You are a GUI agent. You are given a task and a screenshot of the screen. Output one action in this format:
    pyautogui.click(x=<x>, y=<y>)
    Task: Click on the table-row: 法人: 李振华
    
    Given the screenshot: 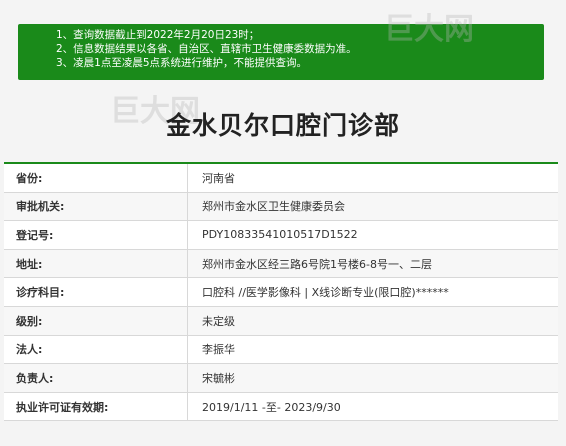 What is the action you would take?
    pyautogui.click(x=281, y=350)
    